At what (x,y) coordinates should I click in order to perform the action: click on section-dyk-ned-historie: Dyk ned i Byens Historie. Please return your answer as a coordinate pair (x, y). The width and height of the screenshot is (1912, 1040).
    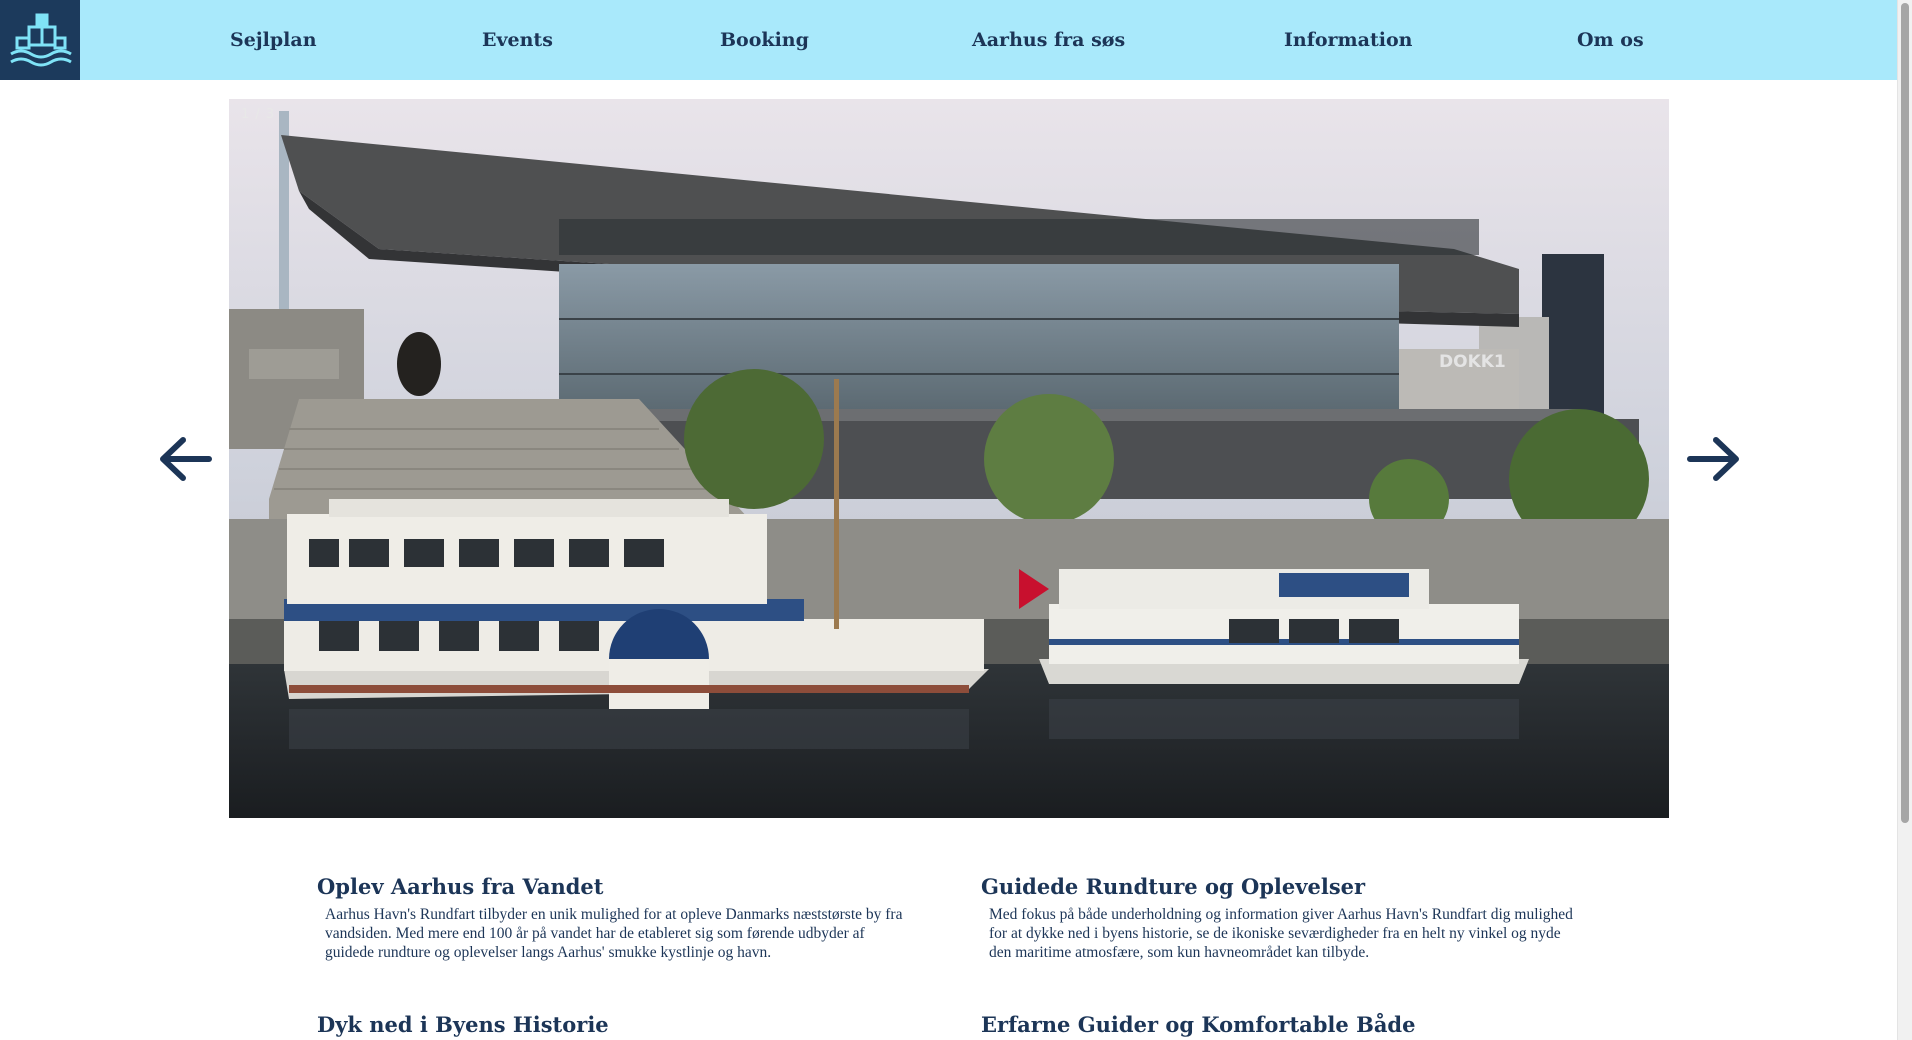
    Looking at the image, I should click on (617, 1024).